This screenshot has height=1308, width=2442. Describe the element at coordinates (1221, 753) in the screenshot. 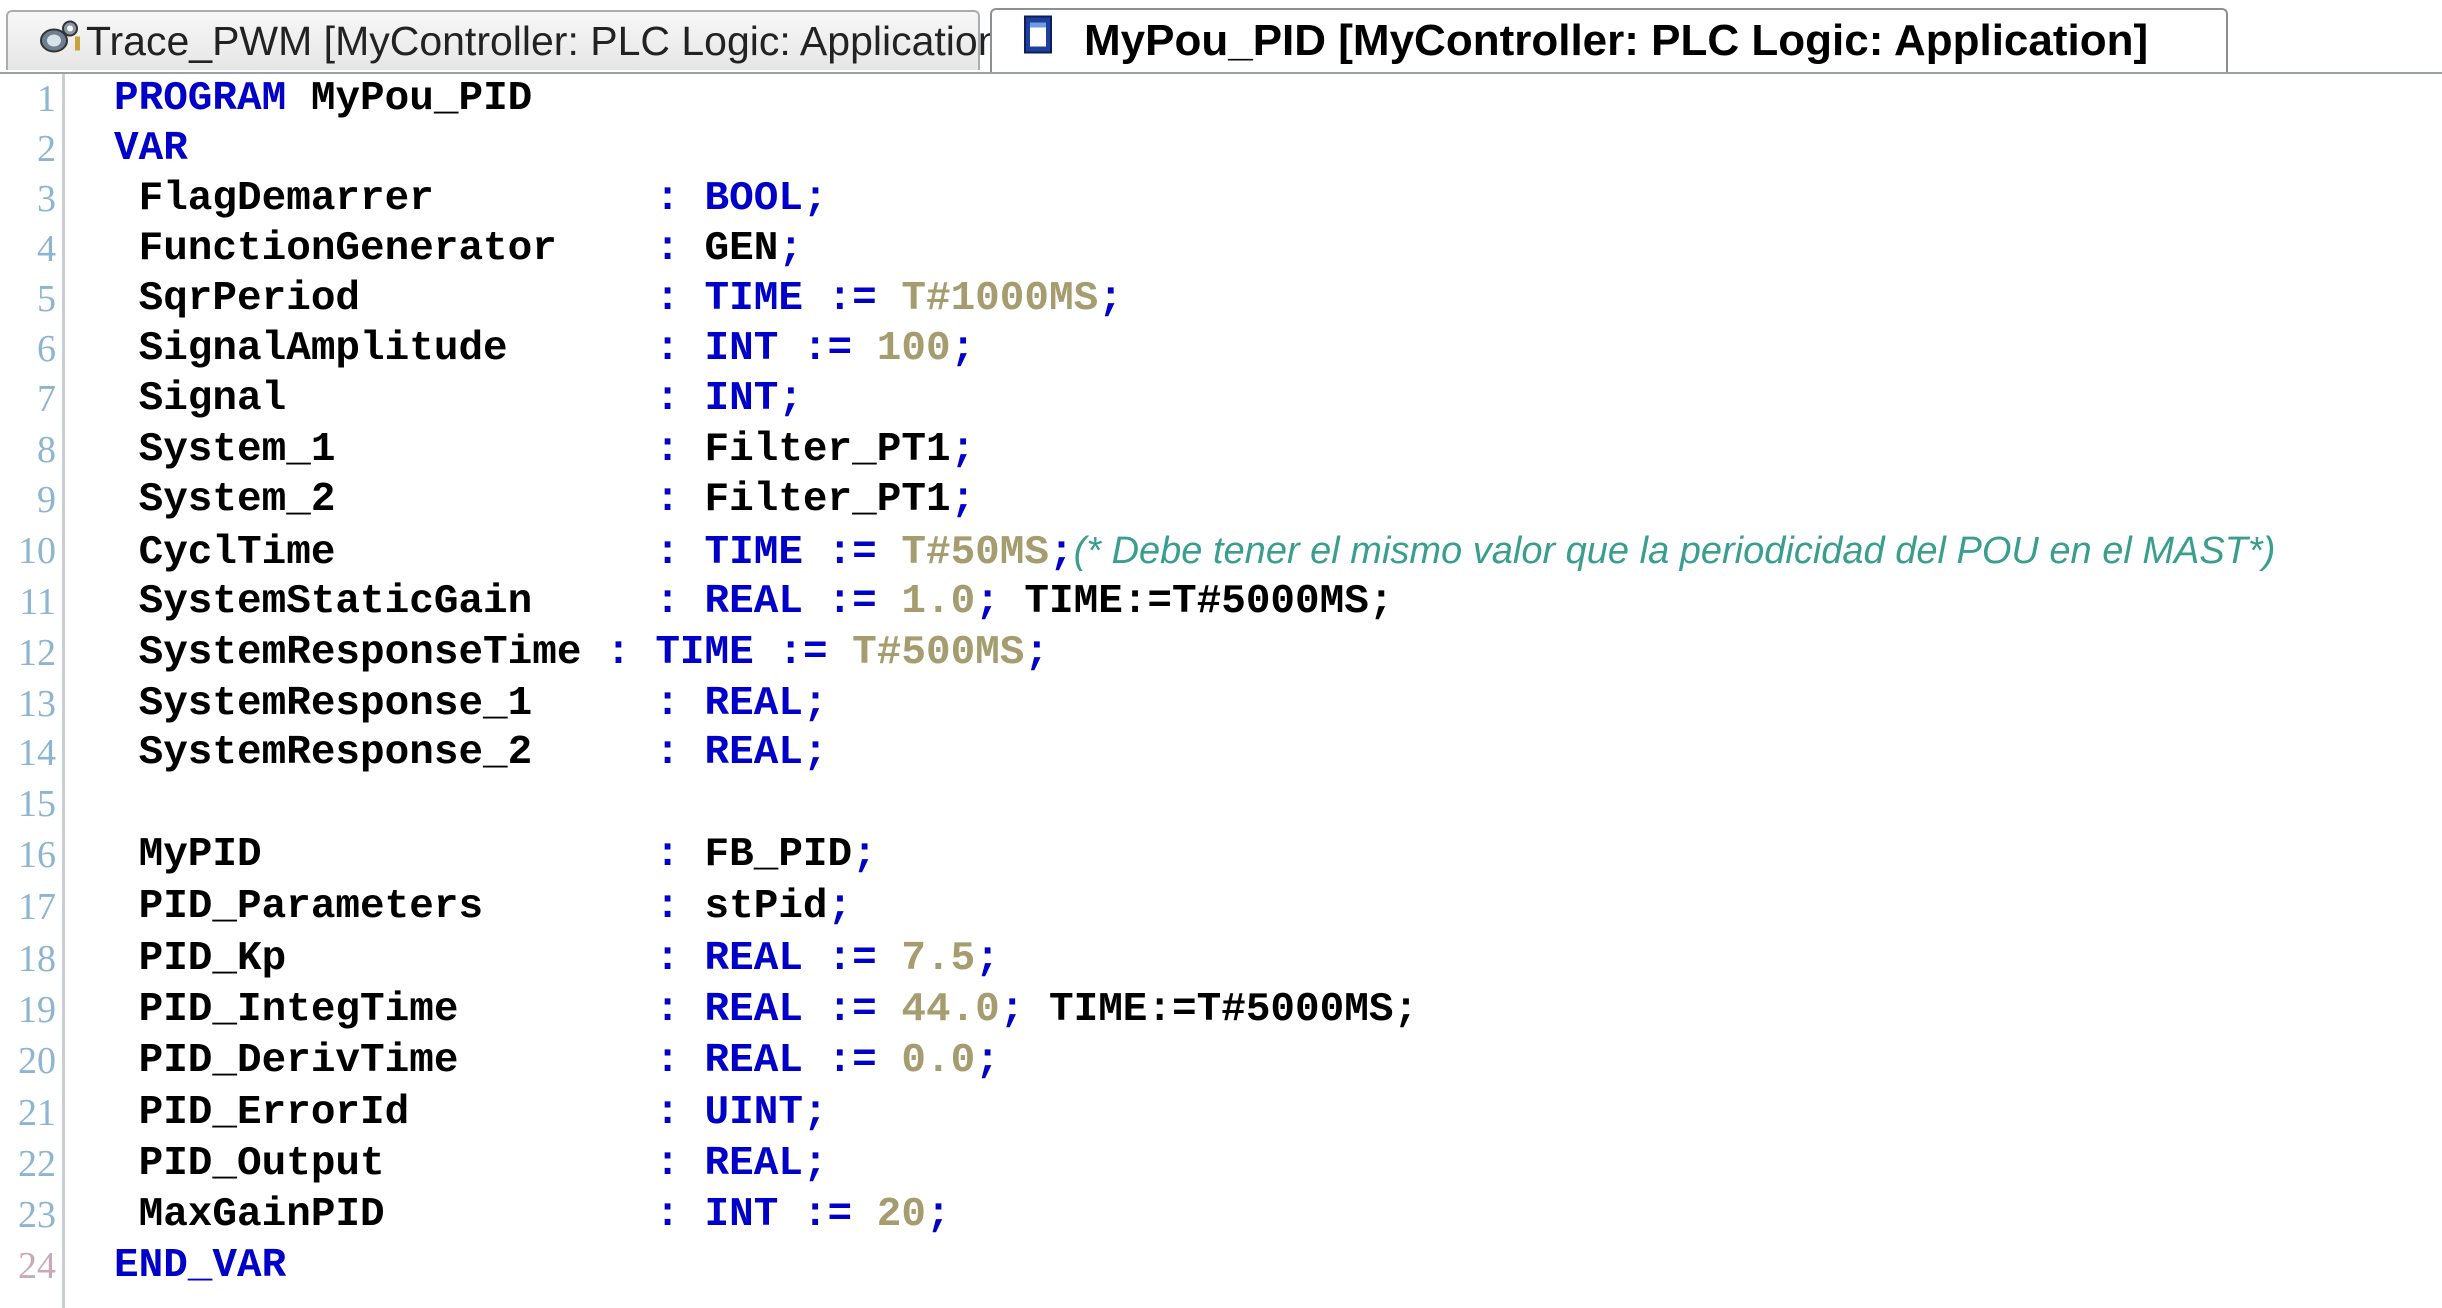

I see `code-line: 14 SystemResponse_2 : REAL;` at that location.